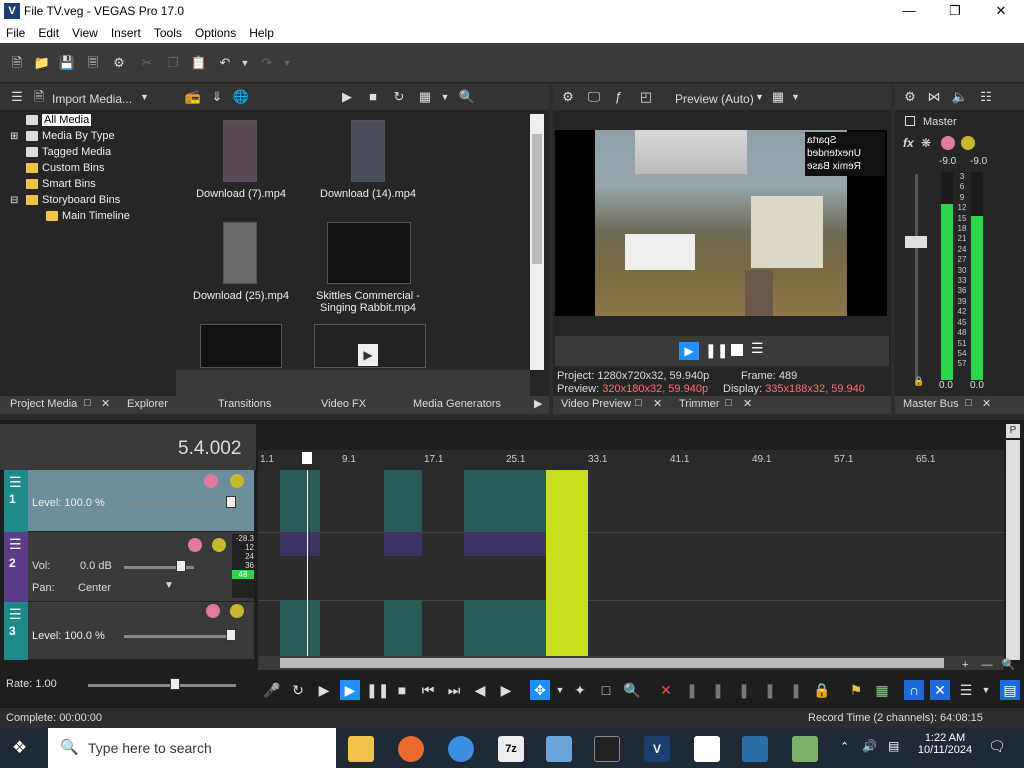 This screenshot has height=768, width=1024. What do you see at coordinates (428, 690) in the screenshot?
I see `go-to-start-icon: ⏮` at bounding box center [428, 690].